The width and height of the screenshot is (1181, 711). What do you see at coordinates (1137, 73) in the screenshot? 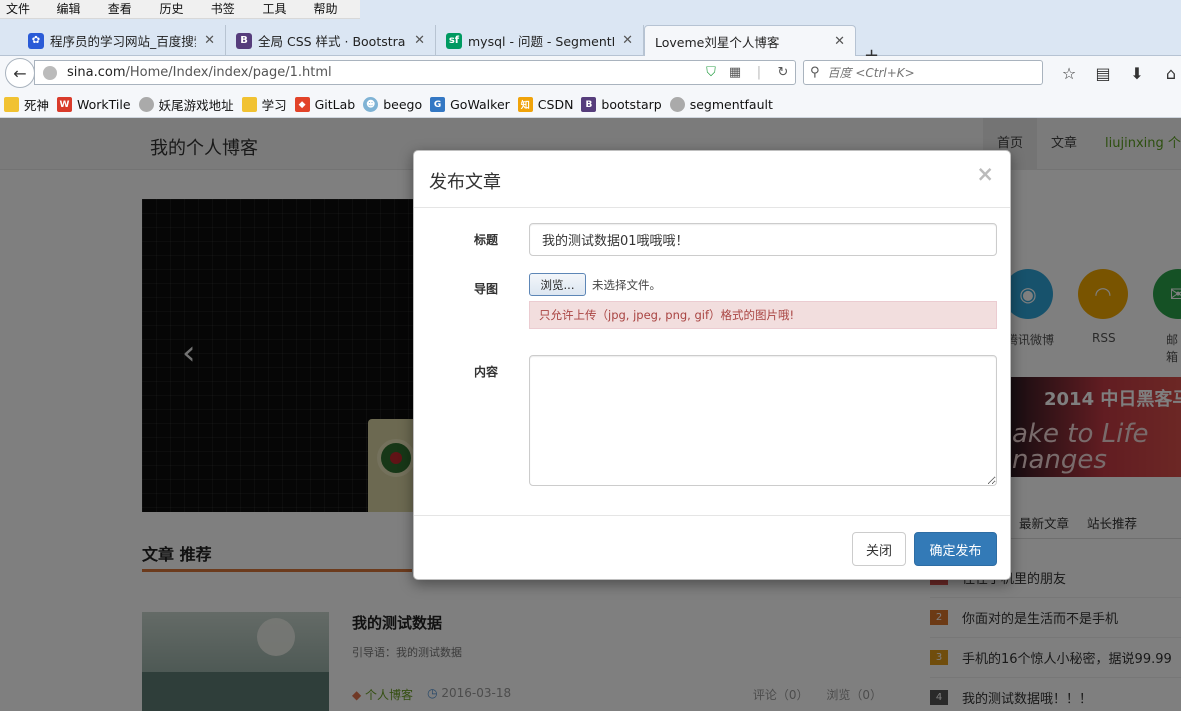
I see `download-icon: ⬇` at bounding box center [1137, 73].